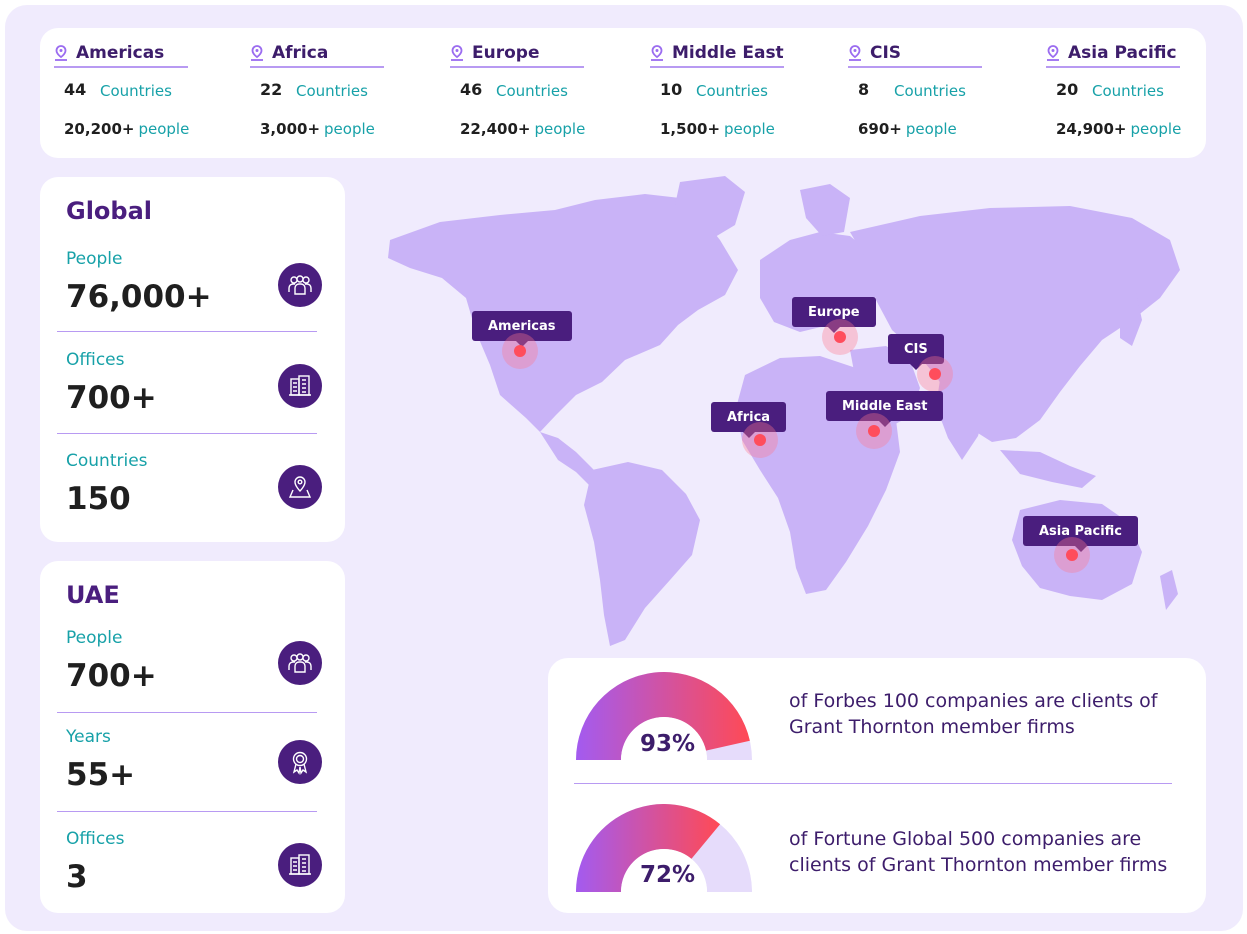 The image size is (1247, 934). Describe the element at coordinates (520, 351) in the screenshot. I see `map-dot-americas` at that location.